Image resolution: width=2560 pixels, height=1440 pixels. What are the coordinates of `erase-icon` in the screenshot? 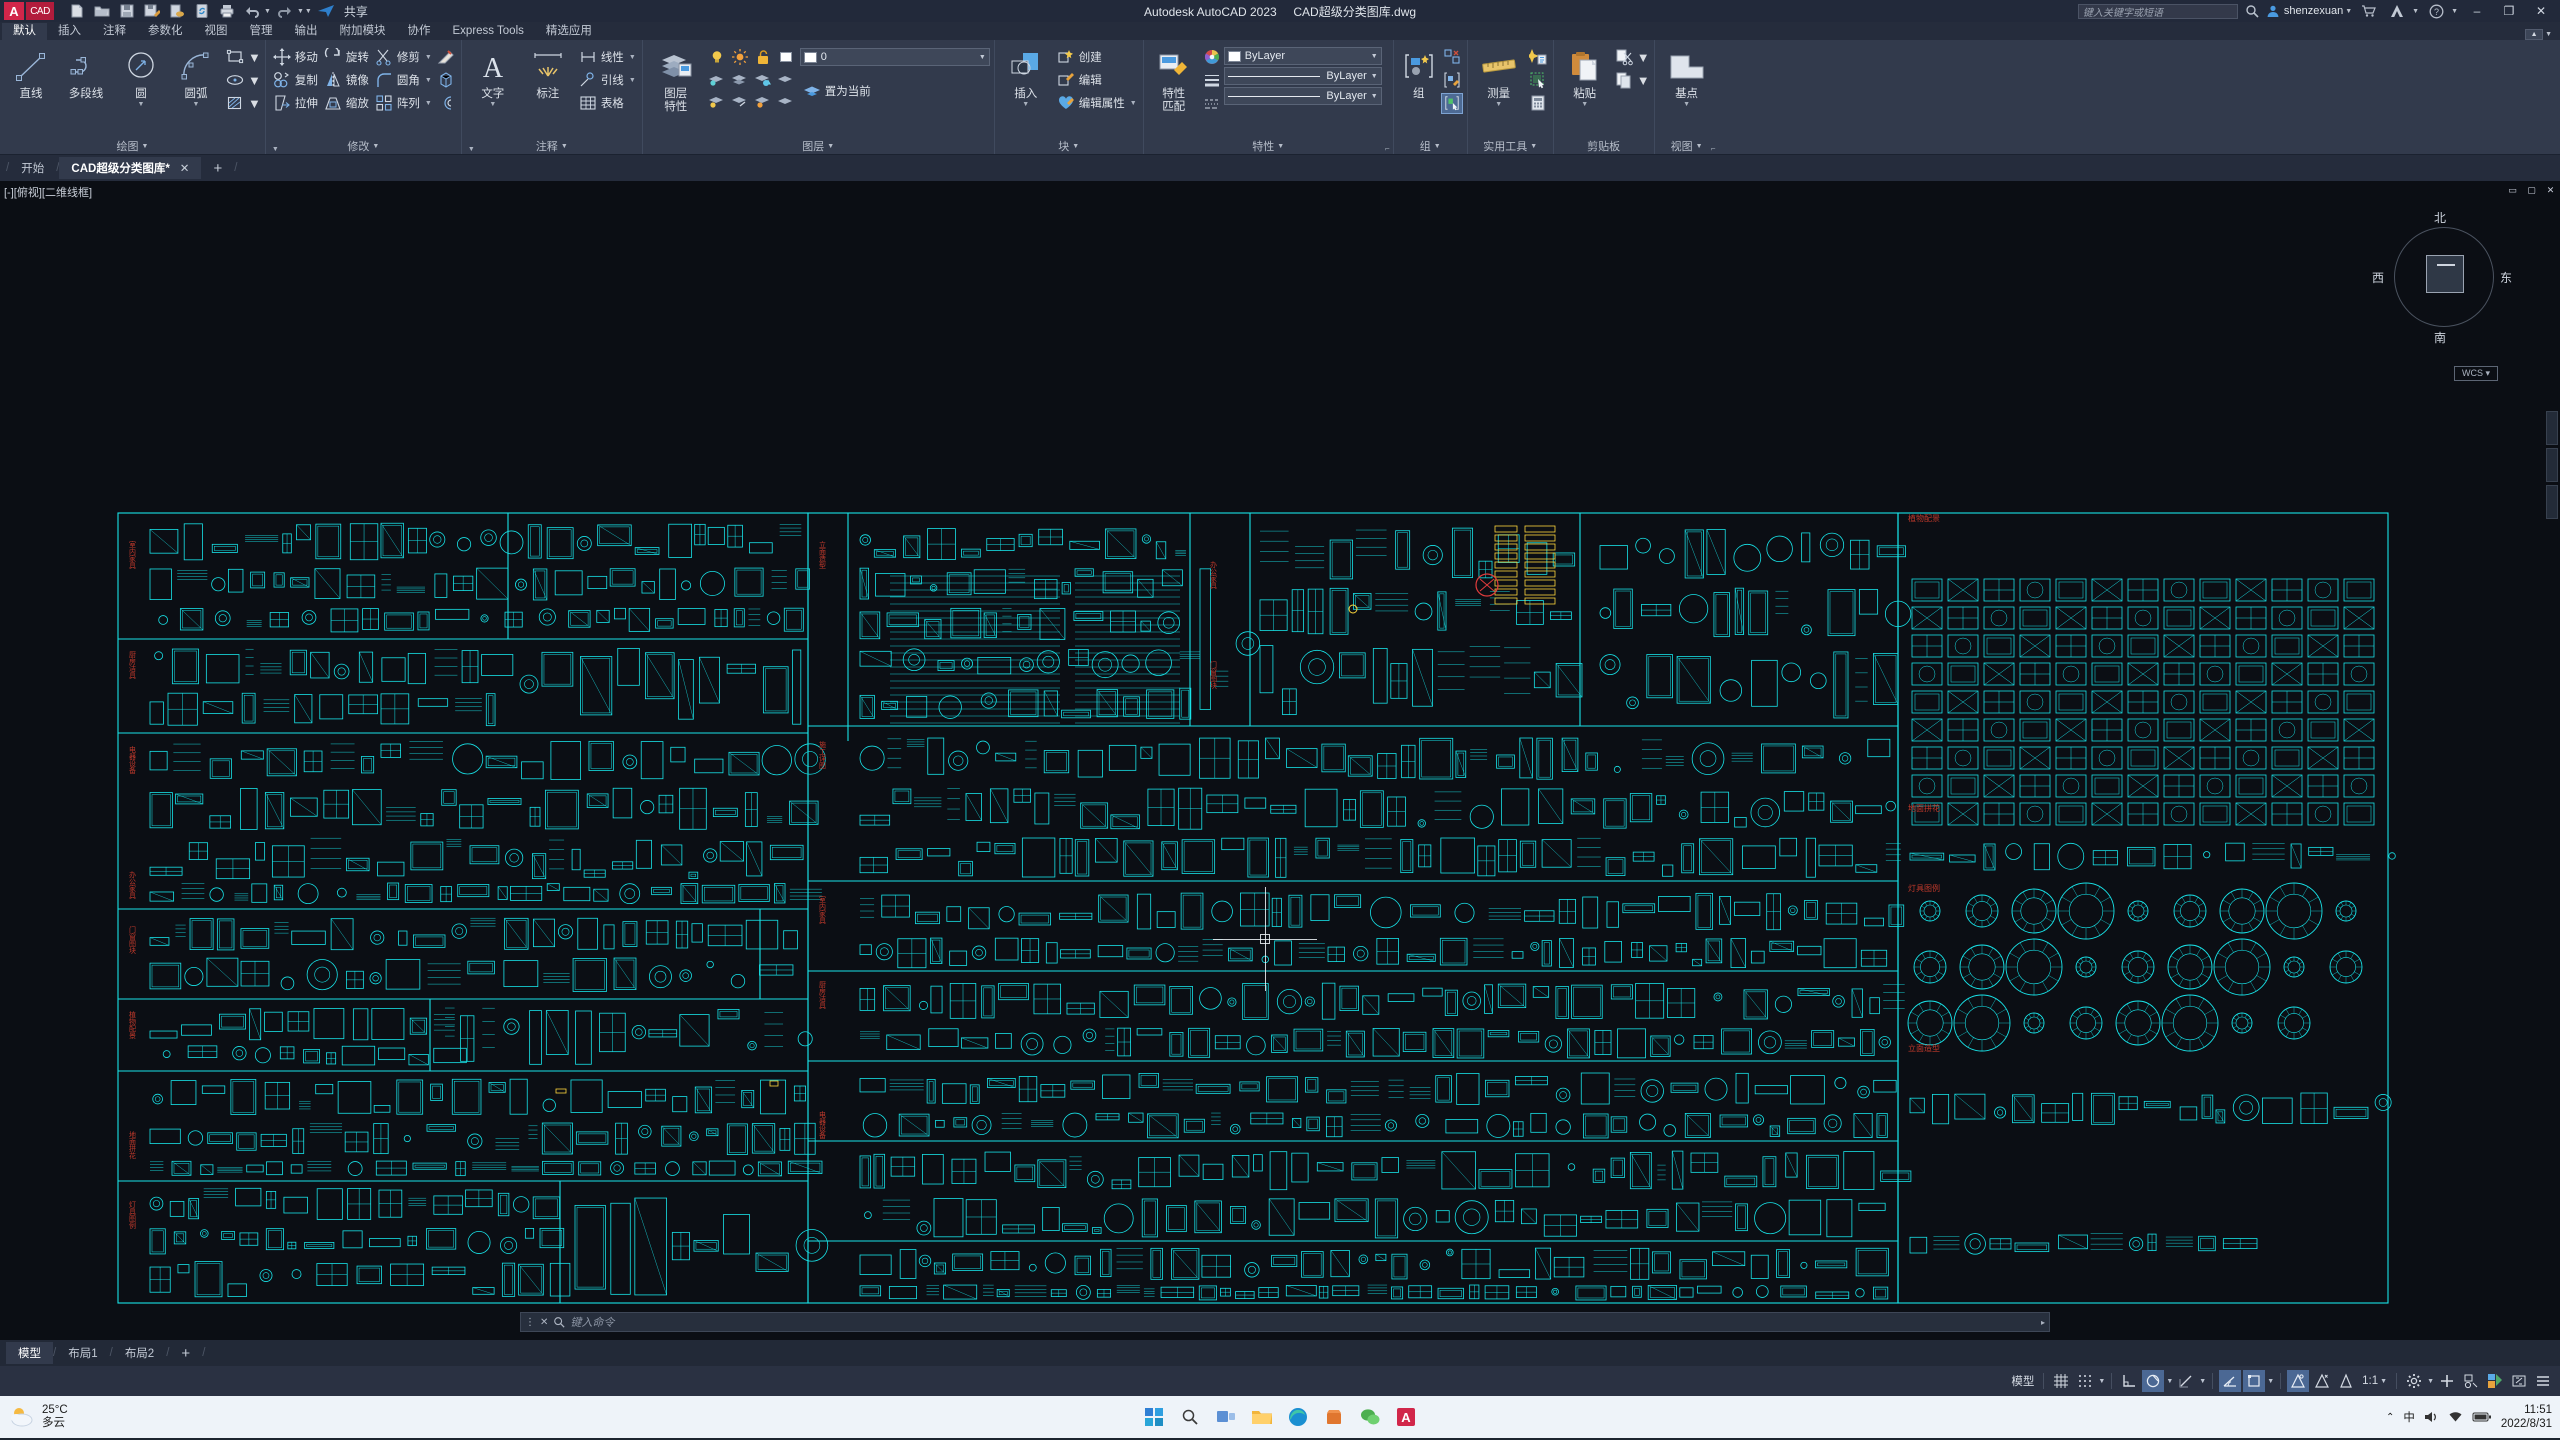 It's located at (446, 57).